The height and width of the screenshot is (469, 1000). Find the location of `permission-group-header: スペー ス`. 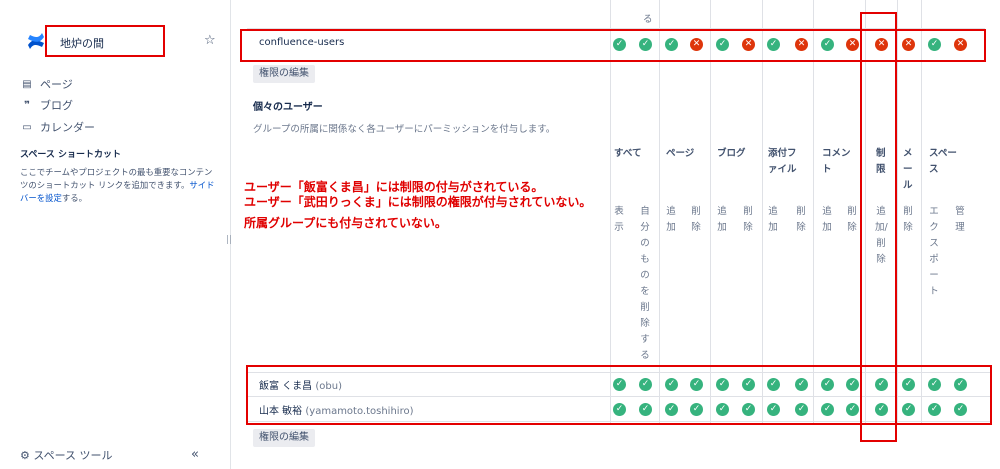

permission-group-header: スペー ス is located at coordinates (943, 161).